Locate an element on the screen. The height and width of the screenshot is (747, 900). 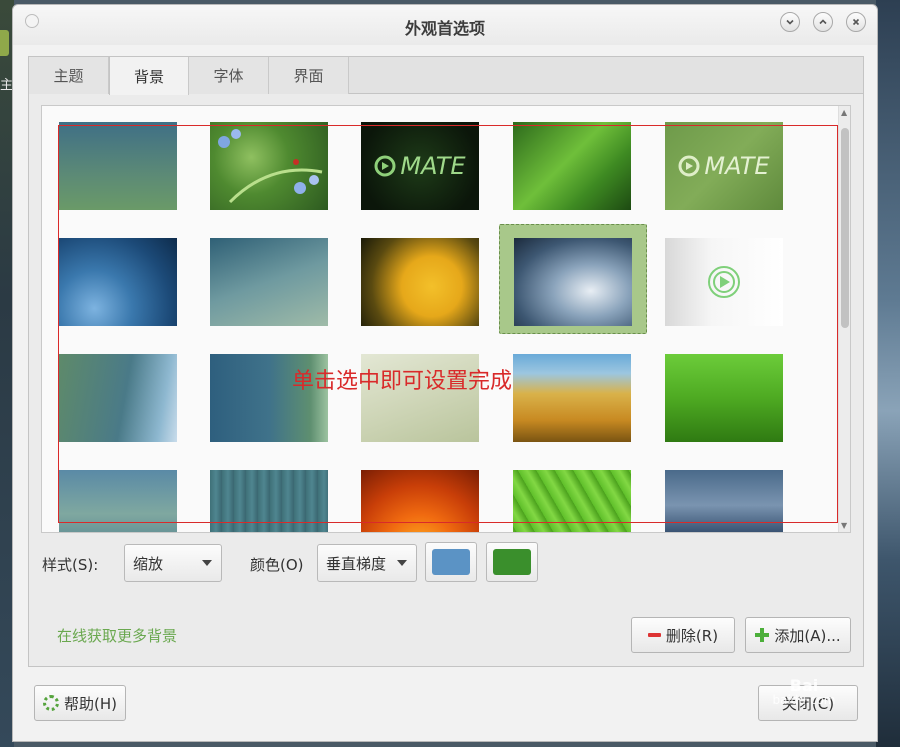
chevron-down-icon is located at coordinates (790, 22).